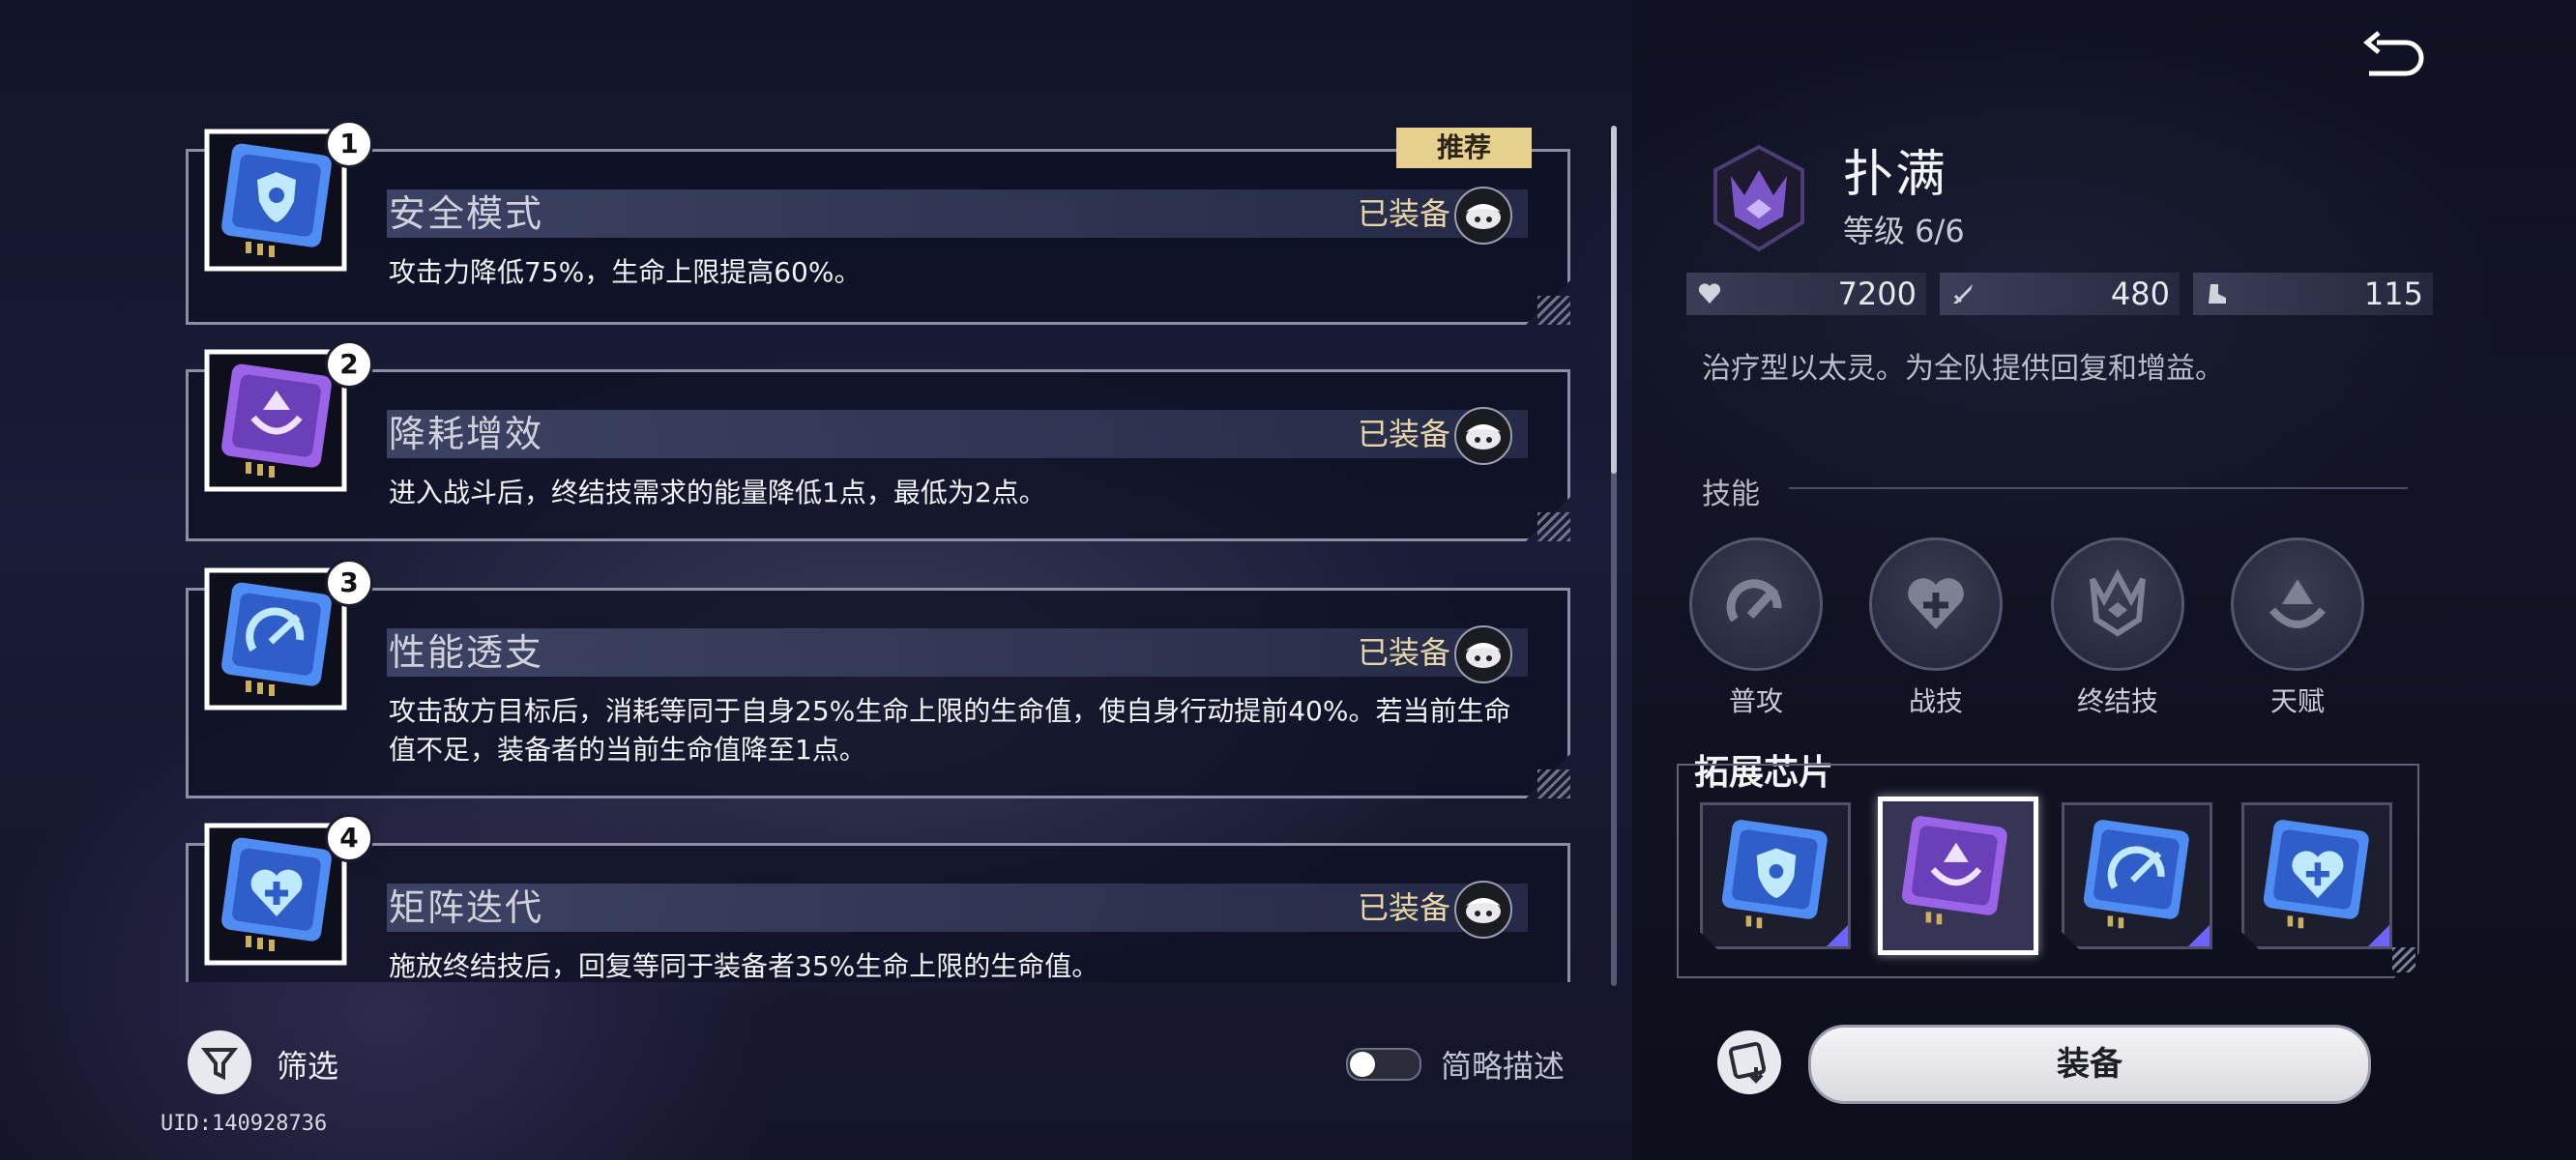 The height and width of the screenshot is (1160, 2576). I want to click on unequip-button, so click(1749, 1062).